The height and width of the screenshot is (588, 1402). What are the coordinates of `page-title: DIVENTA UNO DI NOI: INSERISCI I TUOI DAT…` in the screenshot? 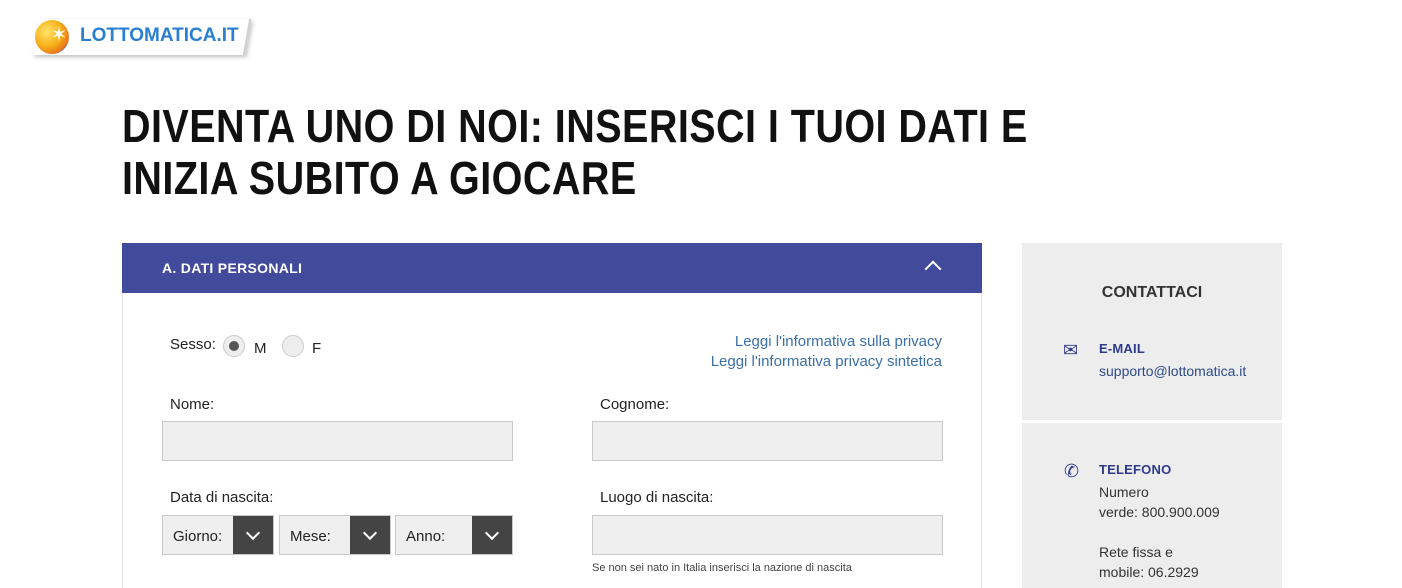 It's located at (575, 152).